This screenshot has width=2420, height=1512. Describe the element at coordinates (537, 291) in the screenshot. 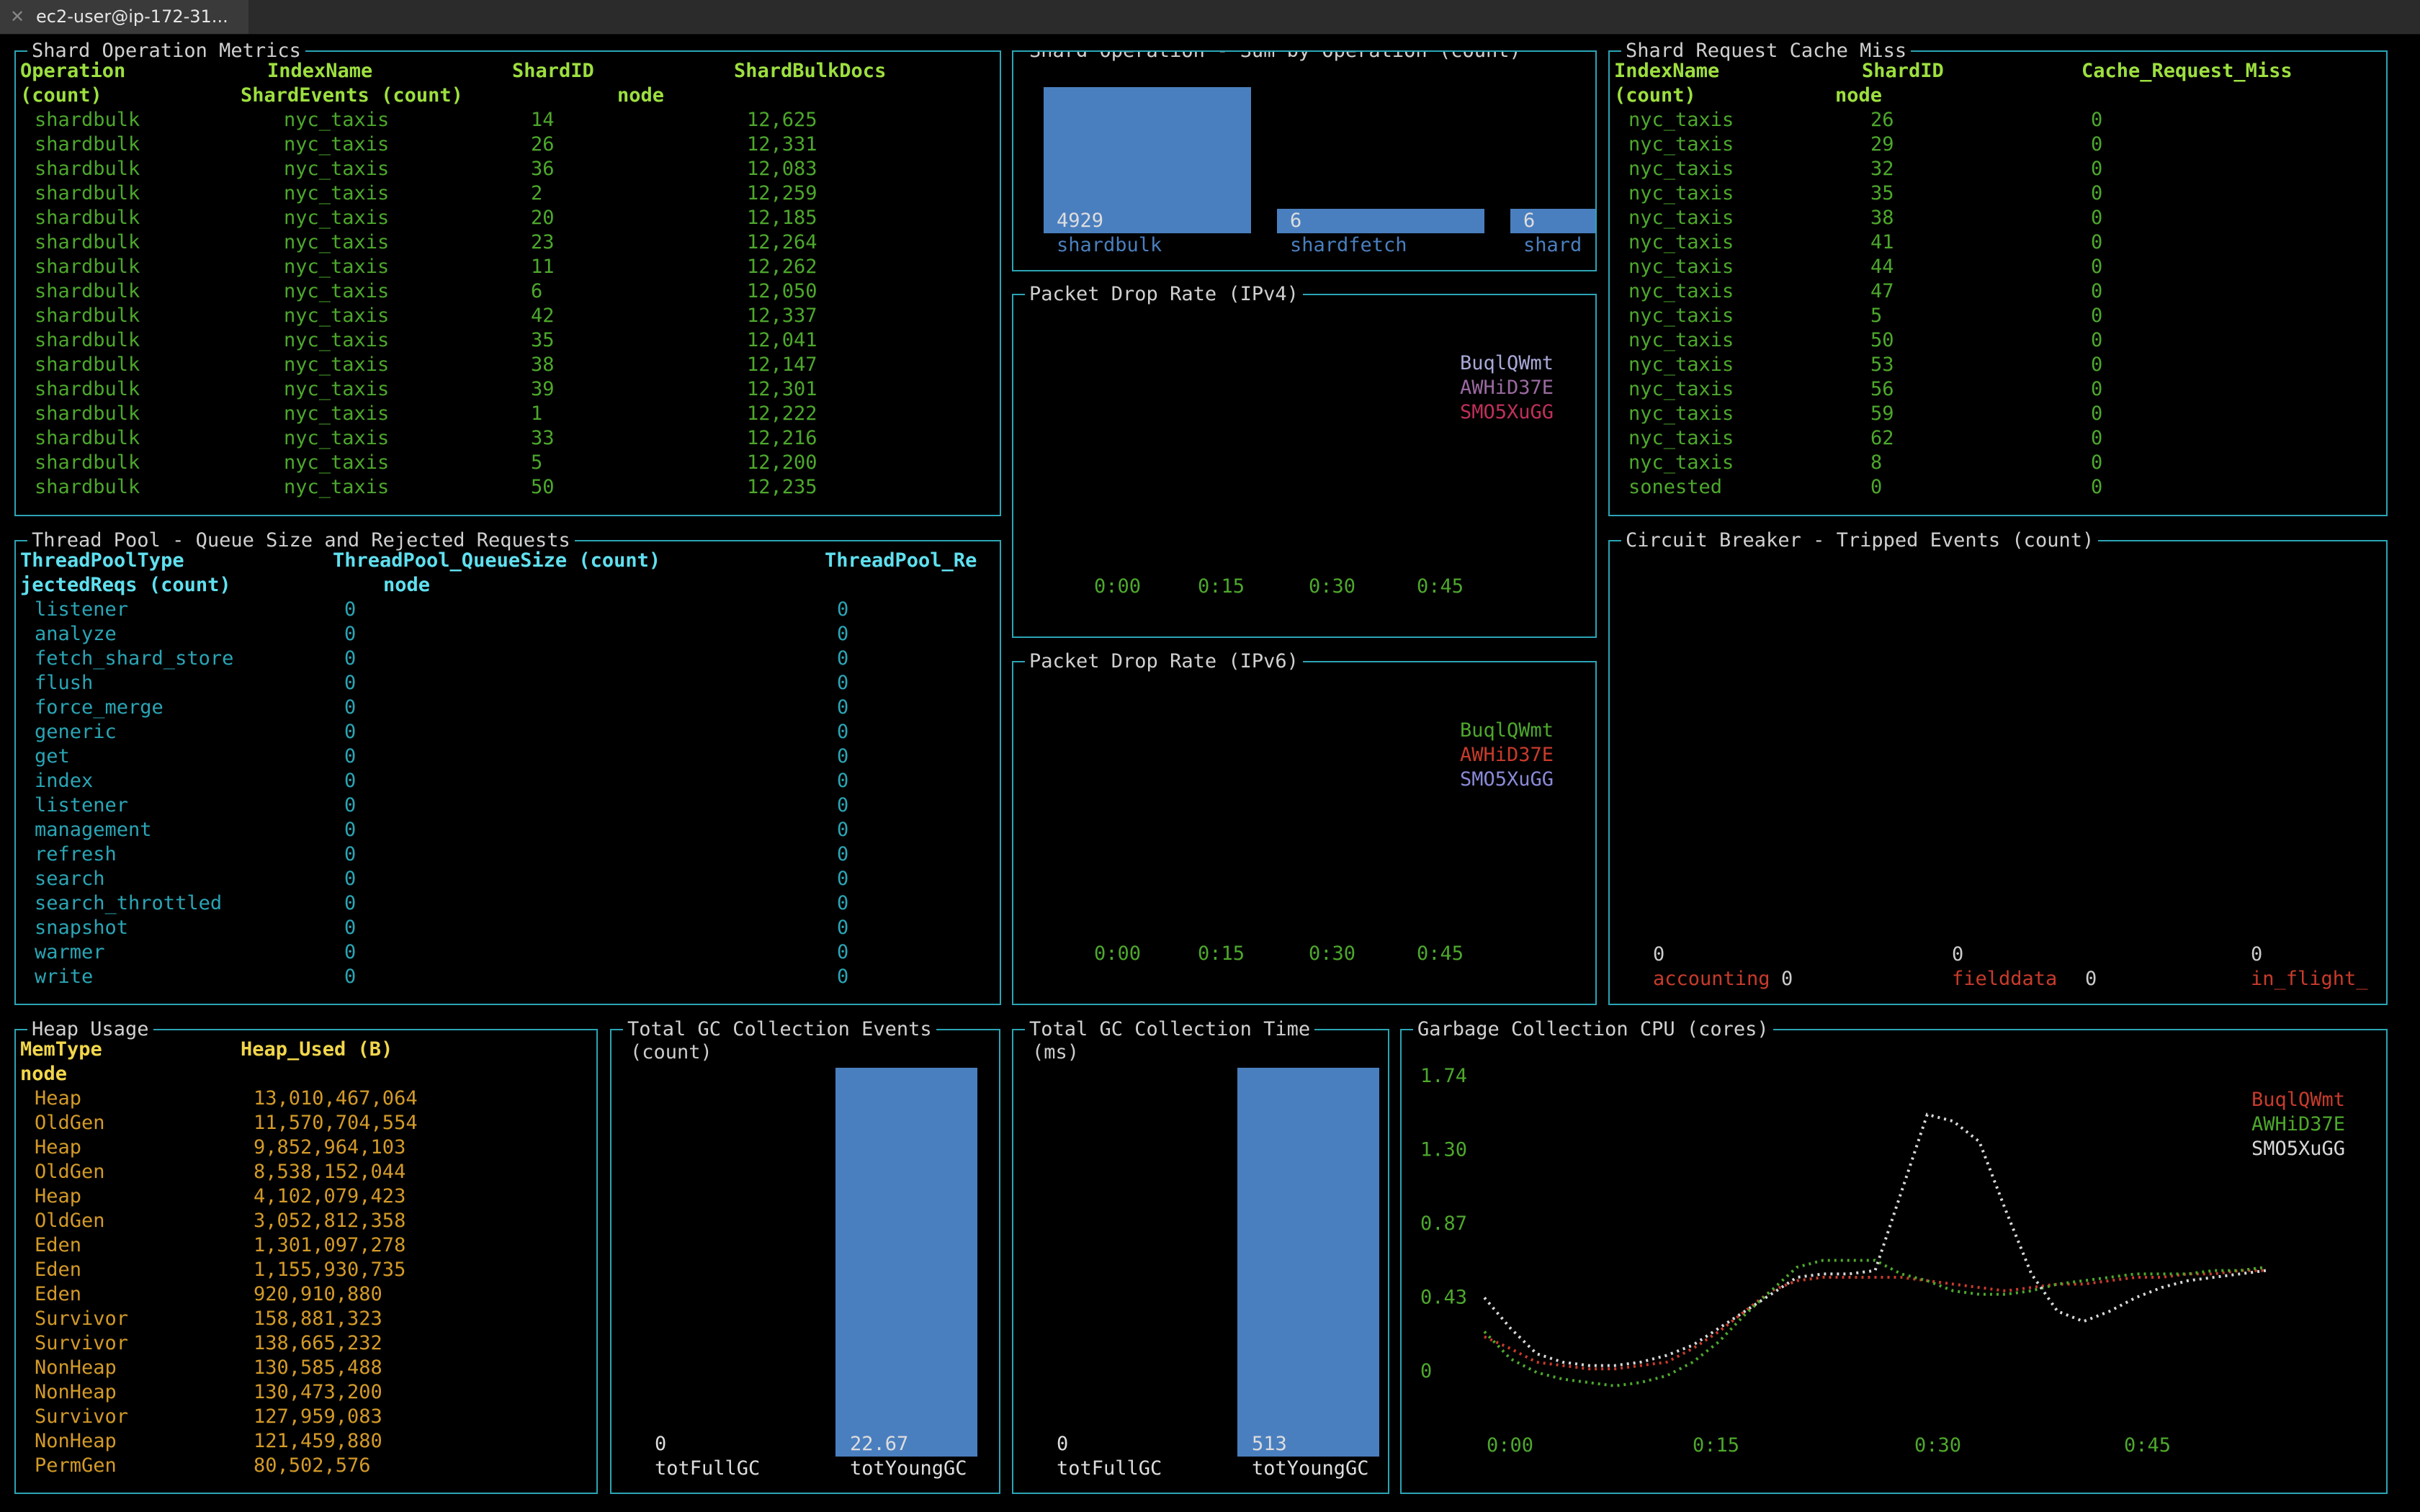

I see `table-cell: 6` at that location.